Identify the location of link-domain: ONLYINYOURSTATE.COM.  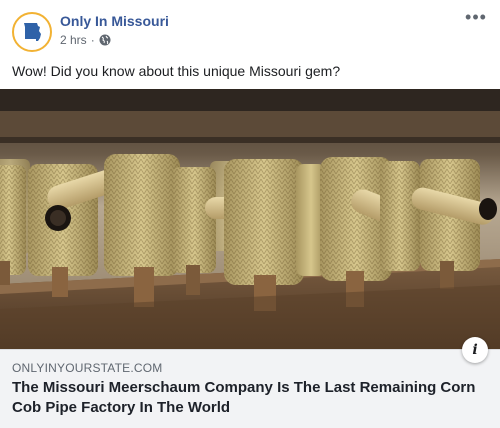
(87, 368).